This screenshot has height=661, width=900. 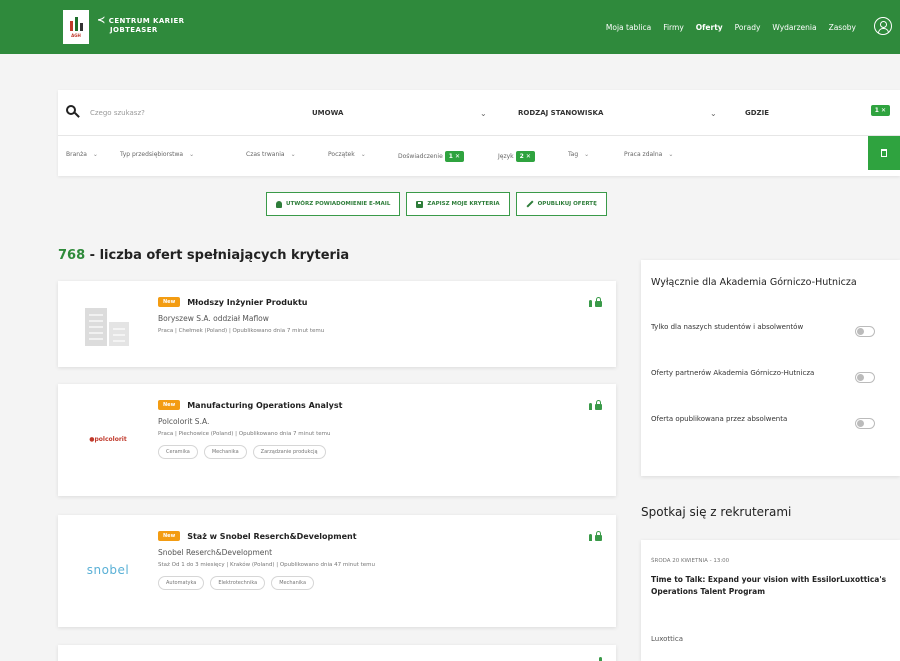 What do you see at coordinates (785, 113) in the screenshot?
I see `location-field: GDZIE` at bounding box center [785, 113].